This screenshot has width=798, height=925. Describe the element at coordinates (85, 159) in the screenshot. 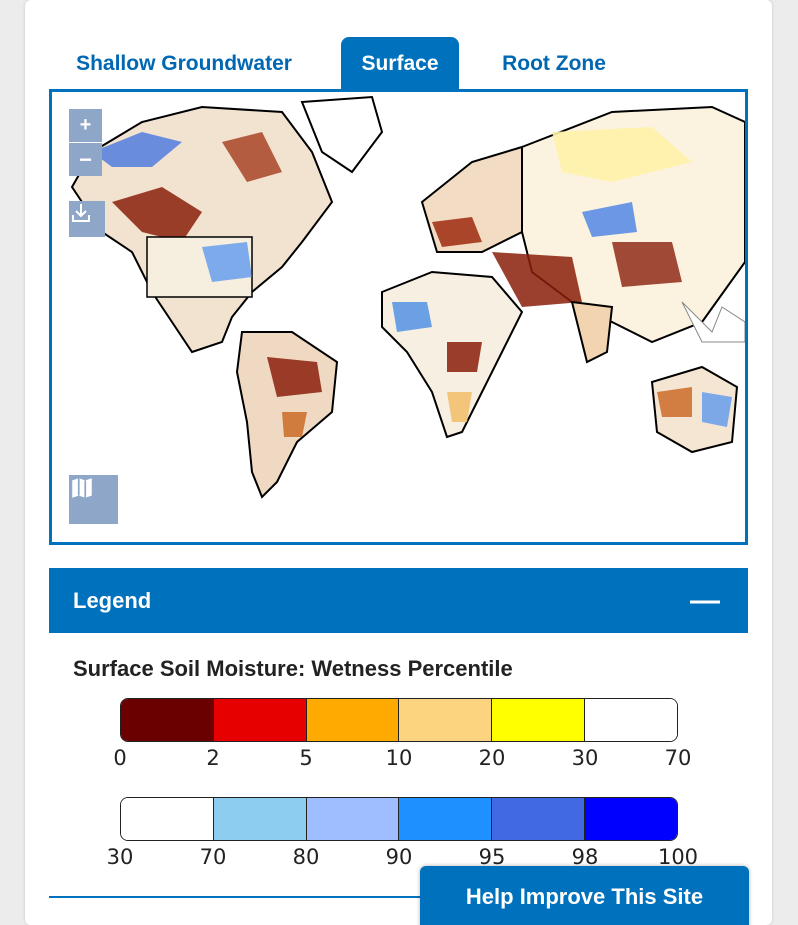

I see `zoom-out-button: −` at that location.